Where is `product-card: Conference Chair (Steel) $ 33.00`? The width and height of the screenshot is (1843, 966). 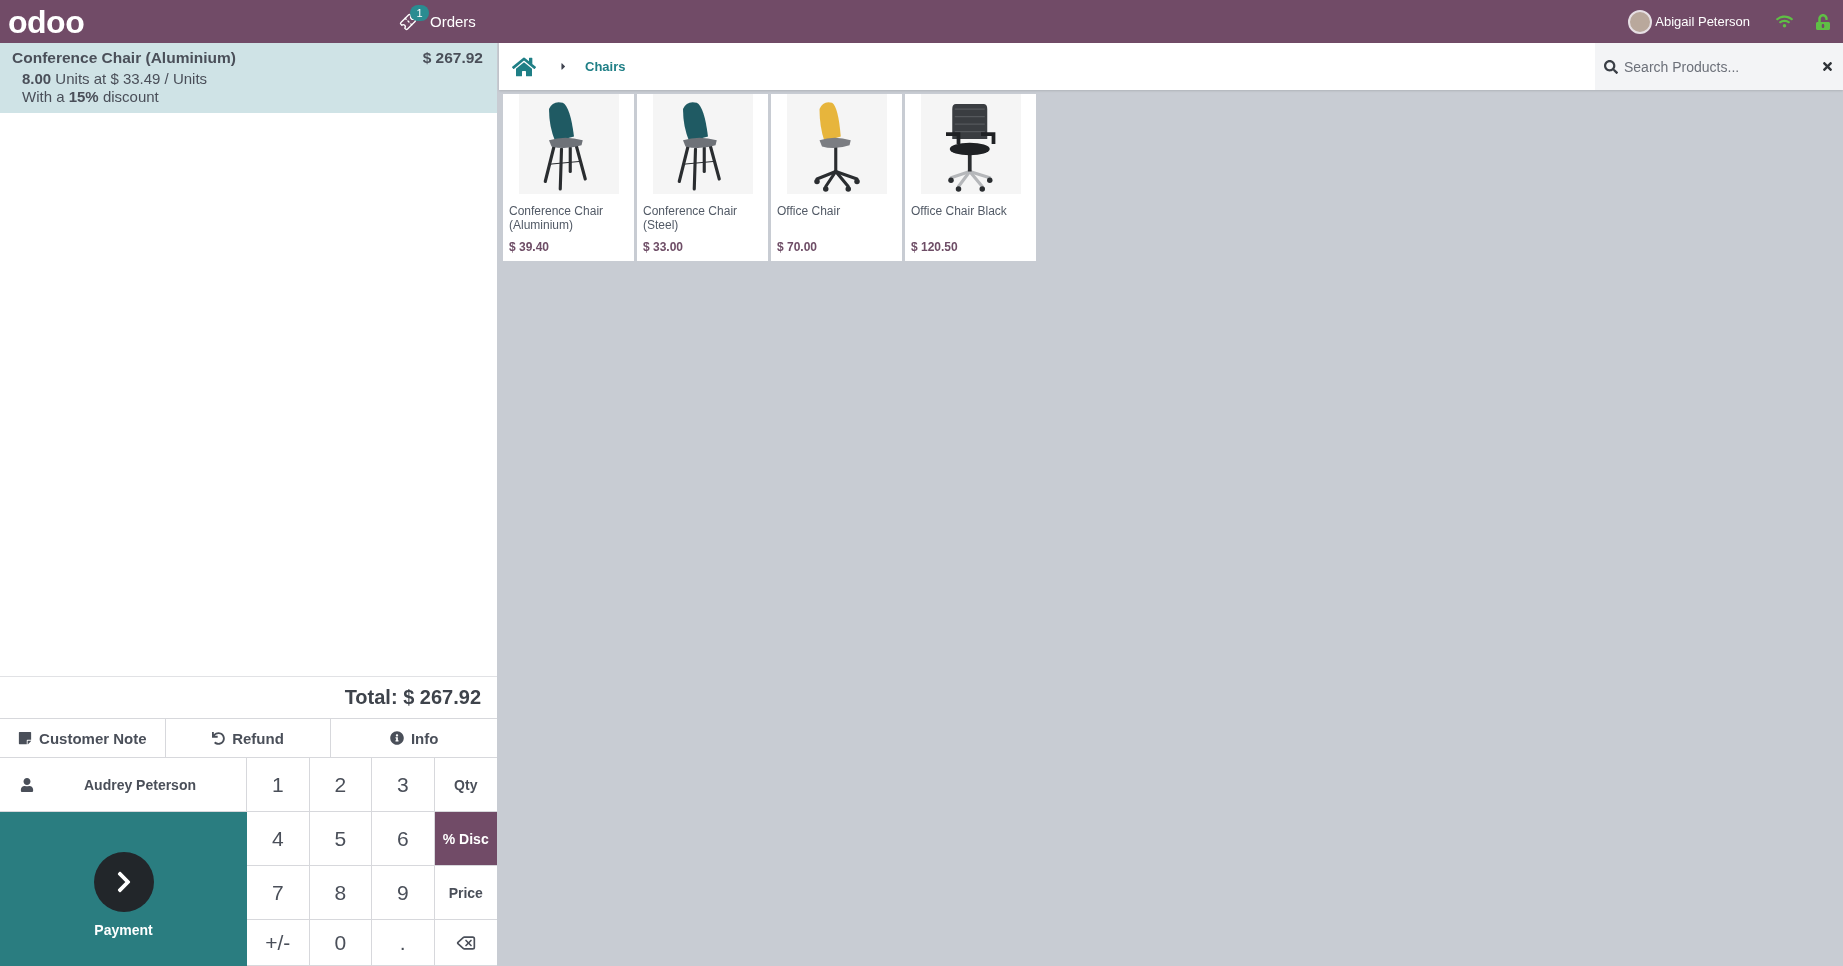 product-card: Conference Chair (Steel) $ 33.00 is located at coordinates (702, 177).